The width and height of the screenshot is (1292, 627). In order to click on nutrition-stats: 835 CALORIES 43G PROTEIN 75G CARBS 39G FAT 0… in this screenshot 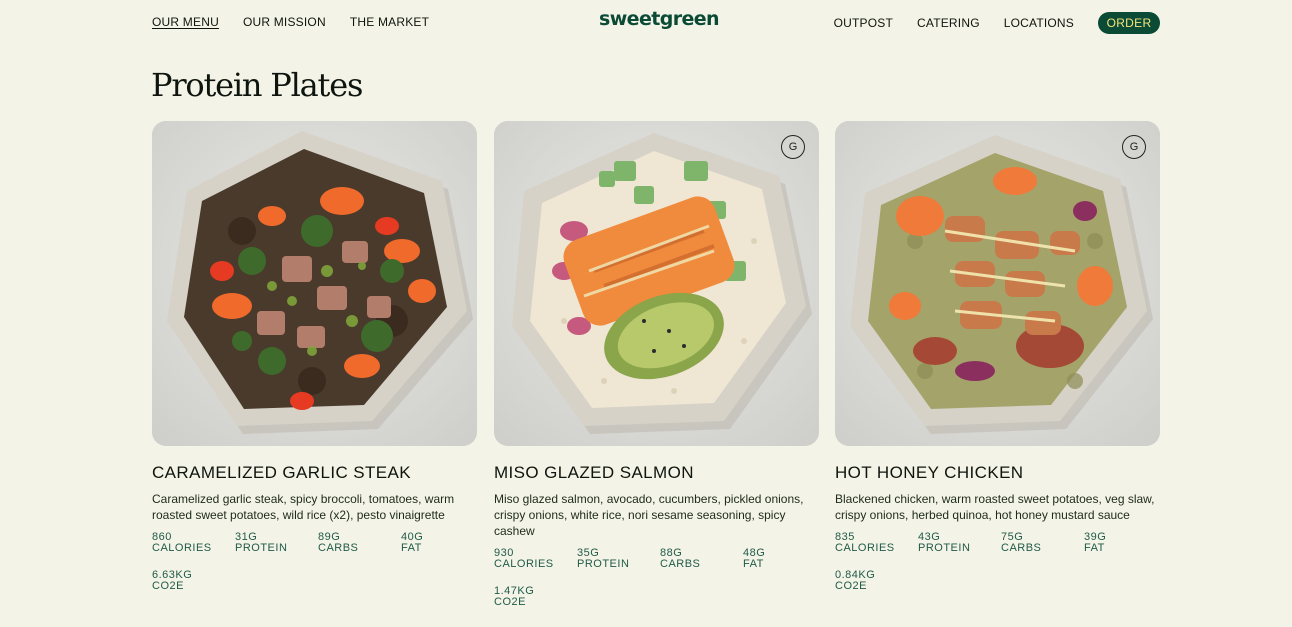, I will do `click(997, 562)`.